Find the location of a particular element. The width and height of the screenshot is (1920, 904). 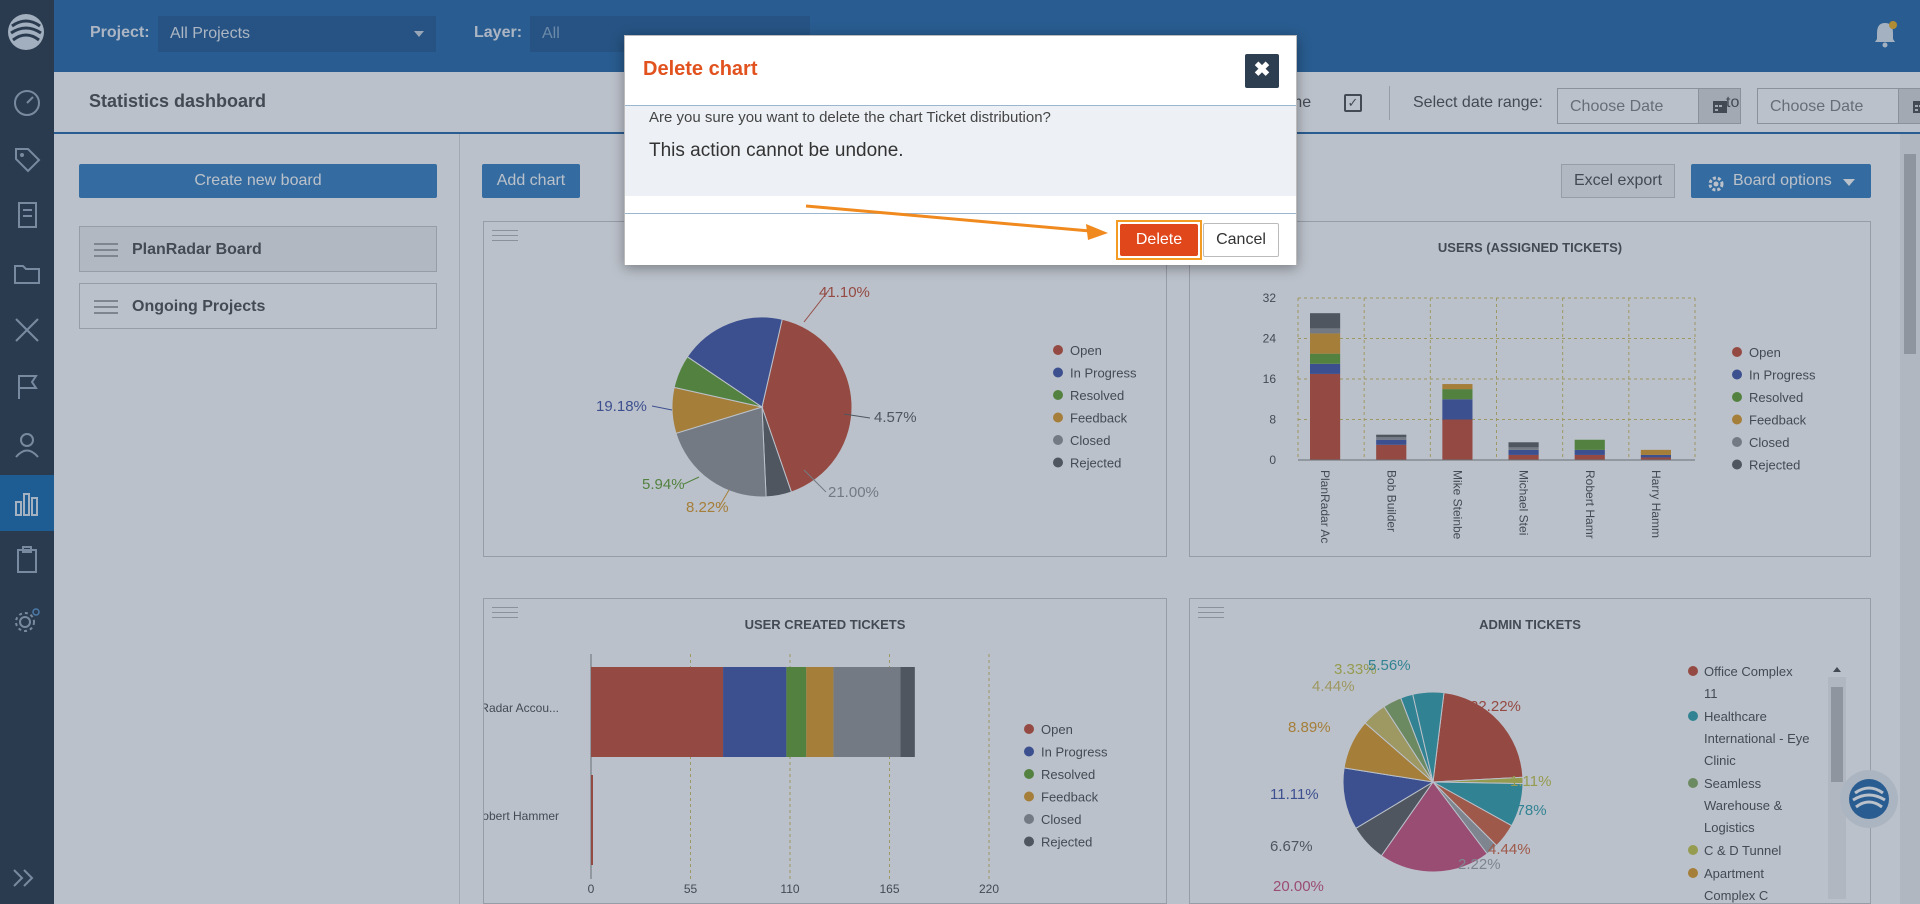

delete-button-label: Delete is located at coordinates (1159, 240).